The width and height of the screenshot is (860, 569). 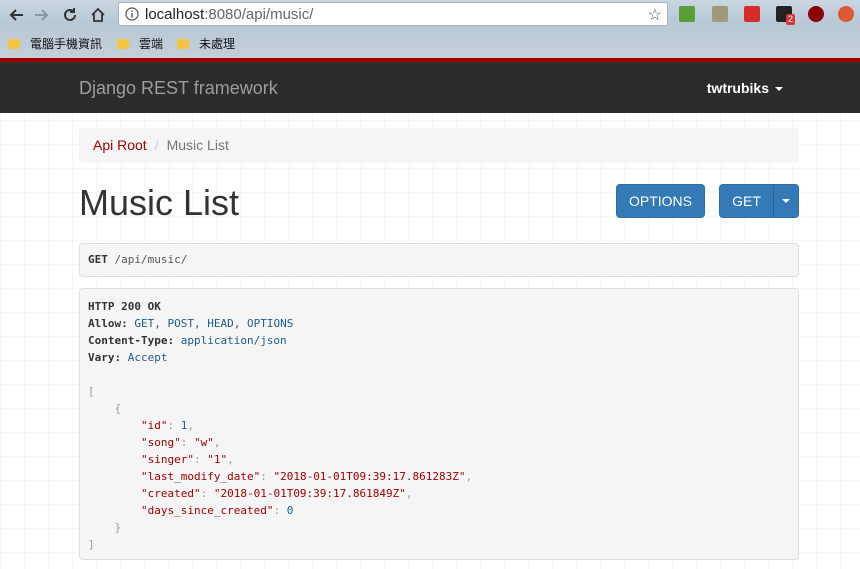 What do you see at coordinates (147, 357) in the screenshot?
I see `vary-value: Accept` at bounding box center [147, 357].